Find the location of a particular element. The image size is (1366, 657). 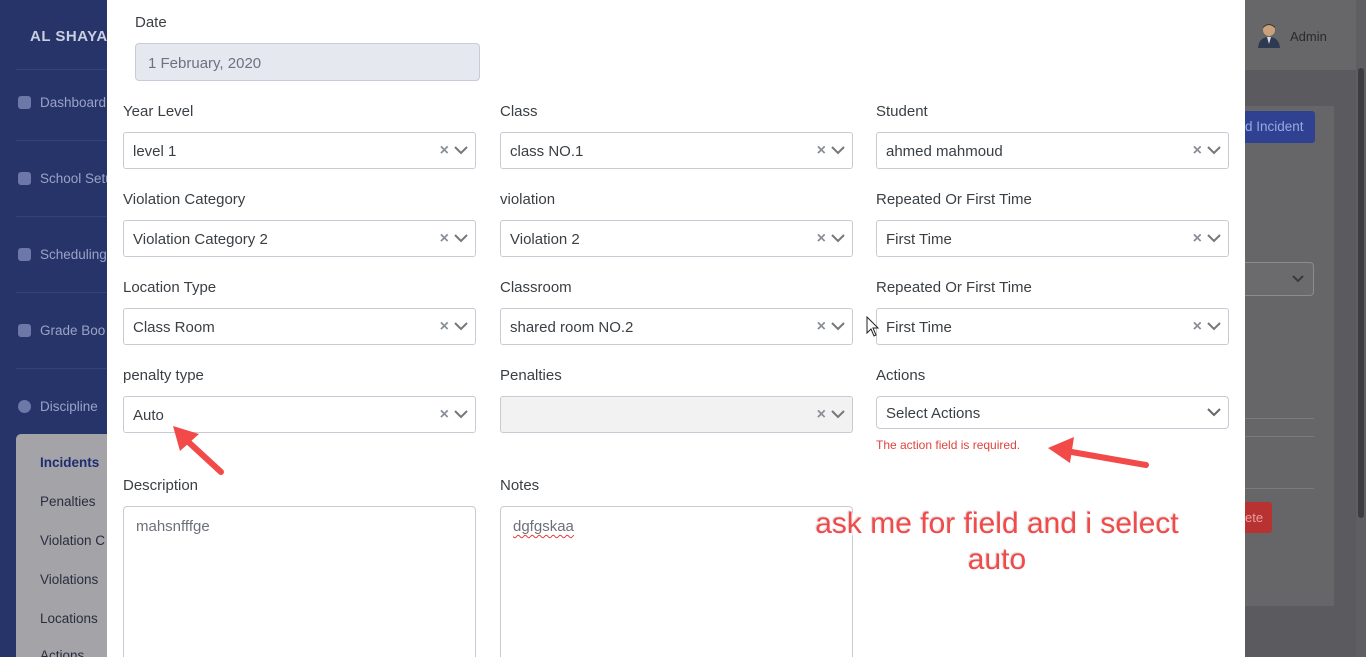

sidebar-item-label: Discipline is located at coordinates (69, 406).